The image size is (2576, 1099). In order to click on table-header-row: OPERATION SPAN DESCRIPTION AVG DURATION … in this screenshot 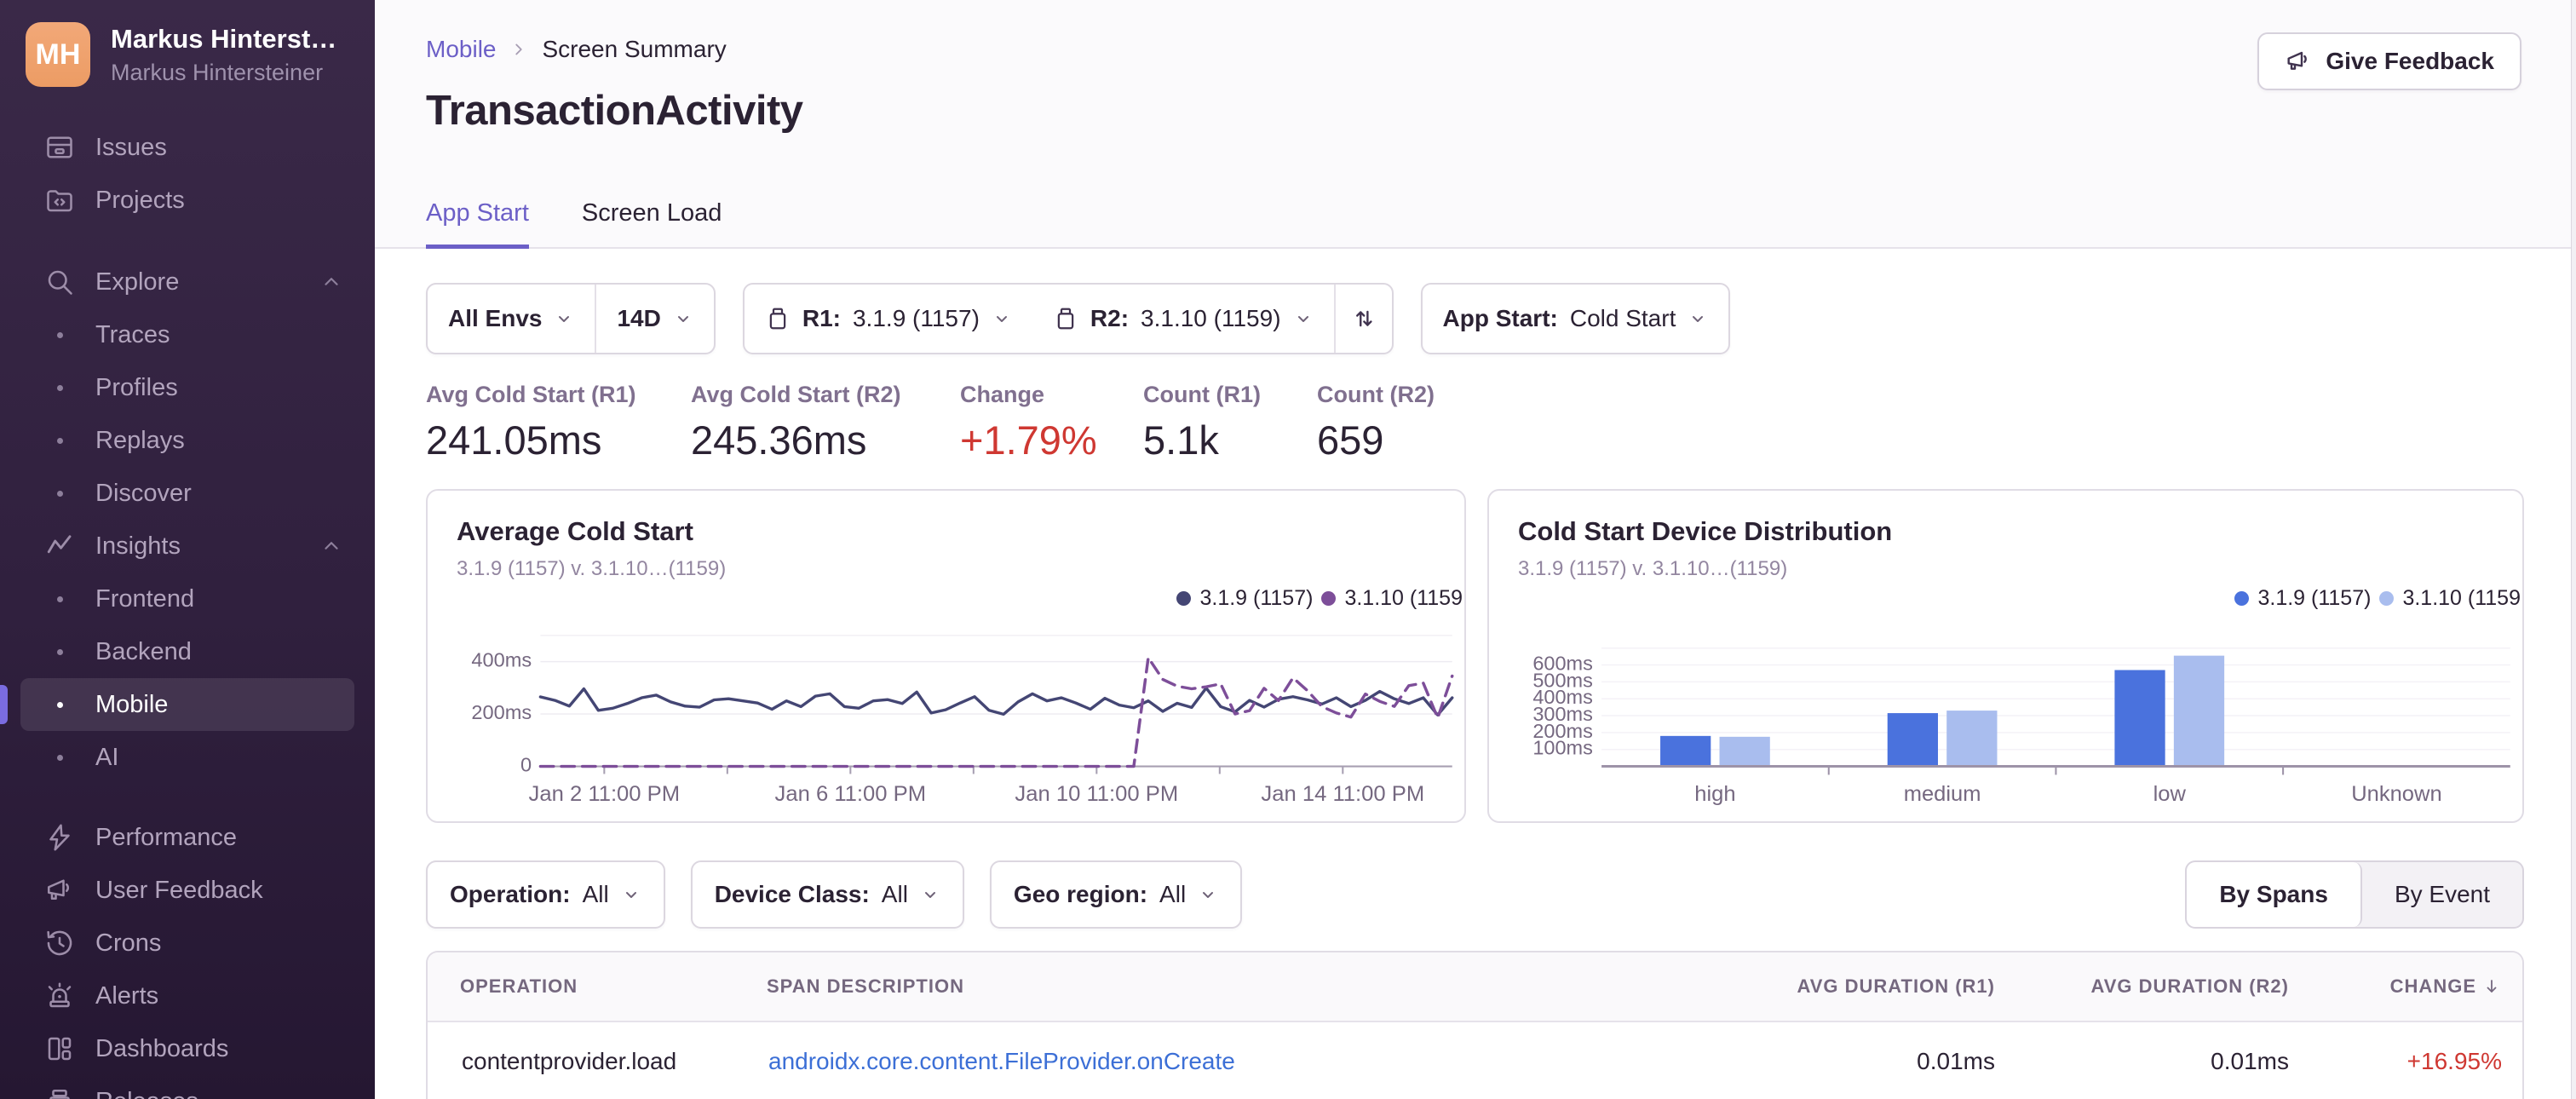, I will do `click(1475, 987)`.